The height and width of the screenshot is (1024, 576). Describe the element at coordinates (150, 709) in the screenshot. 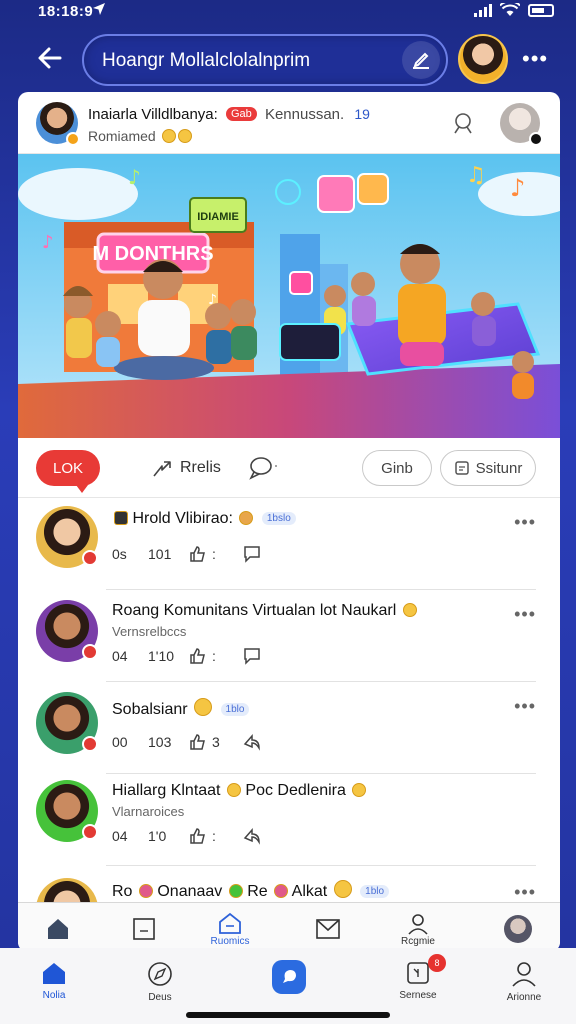

I see `comment-author-name: Sobalsianr` at that location.